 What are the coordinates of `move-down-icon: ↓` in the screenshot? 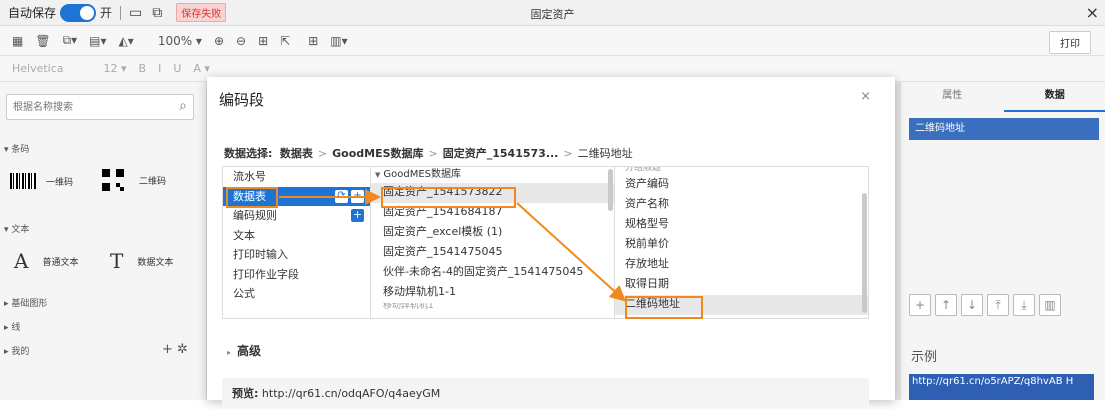 It's located at (972, 305).